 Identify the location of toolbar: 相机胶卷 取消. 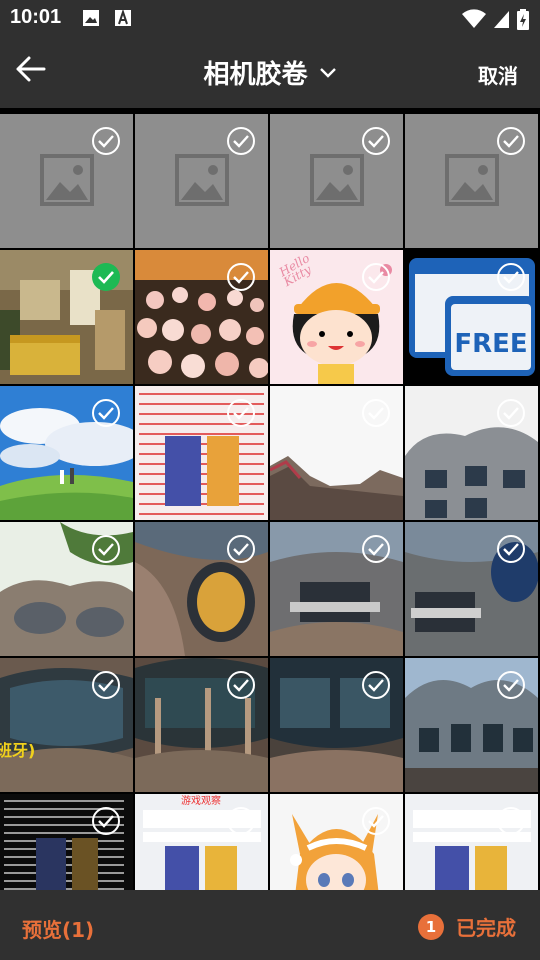
(270, 72).